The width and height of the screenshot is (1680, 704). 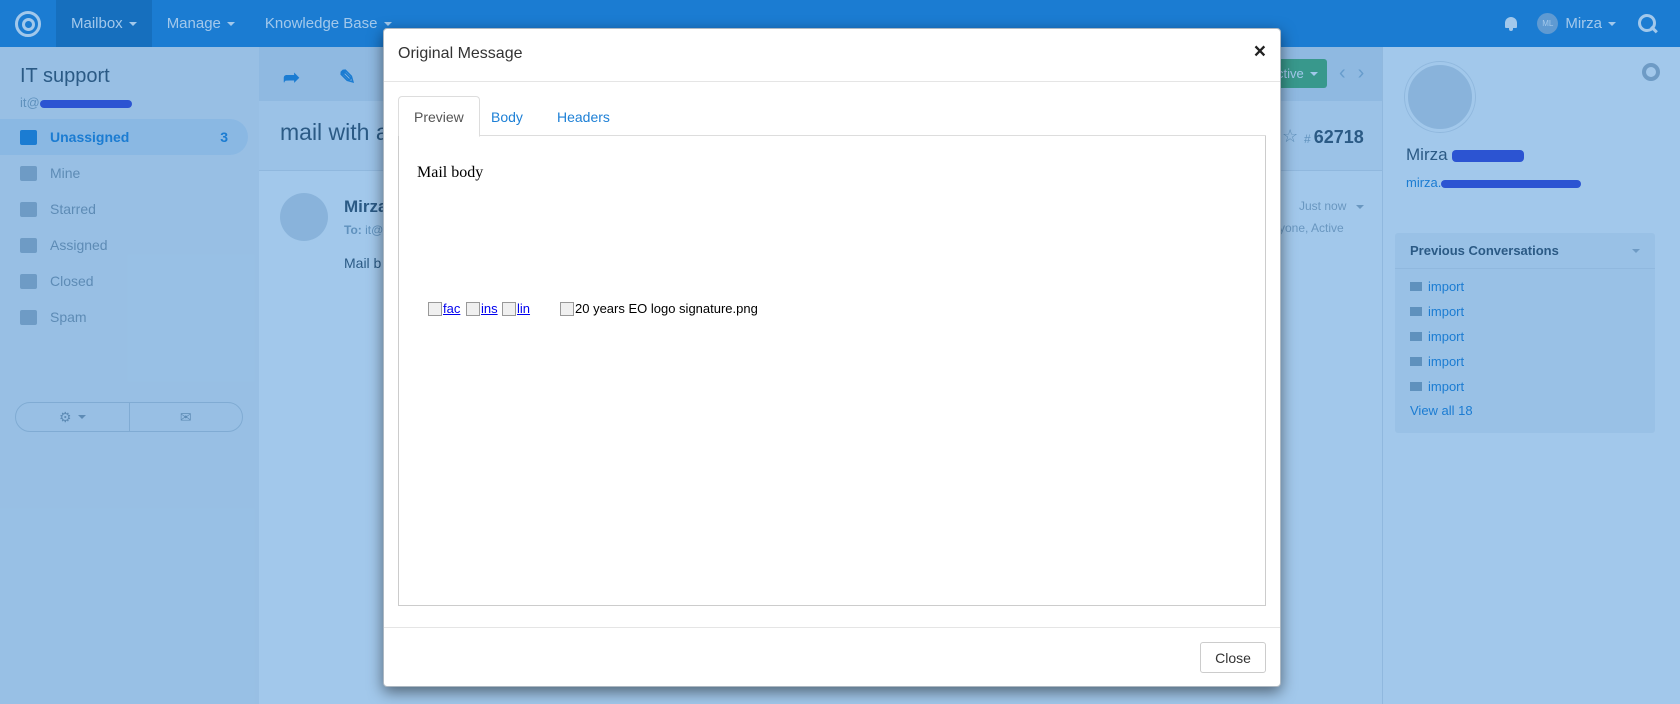 I want to click on signature-image: 20 years EO logo signature.png, so click(x=659, y=308).